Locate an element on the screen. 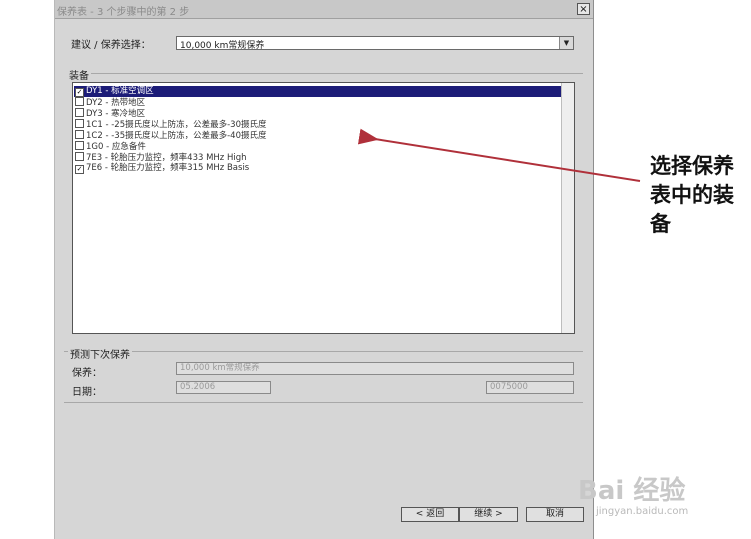 This screenshot has height=539, width=751. equipment-label: 1C1 - -25摄氏度以上防冻，公差最多-30摄氏度 is located at coordinates (176, 125).